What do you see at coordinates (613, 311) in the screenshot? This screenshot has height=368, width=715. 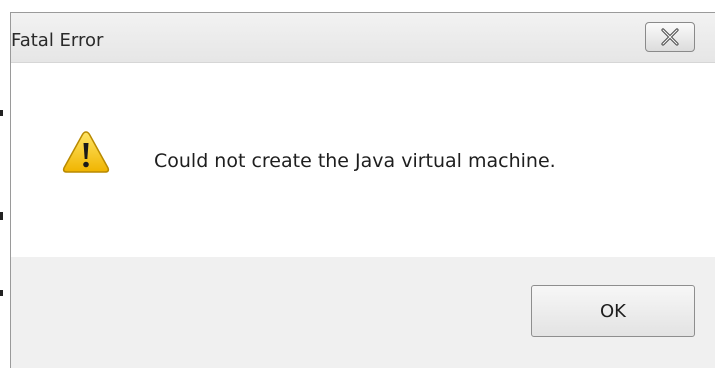 I see `ok-button: OK` at bounding box center [613, 311].